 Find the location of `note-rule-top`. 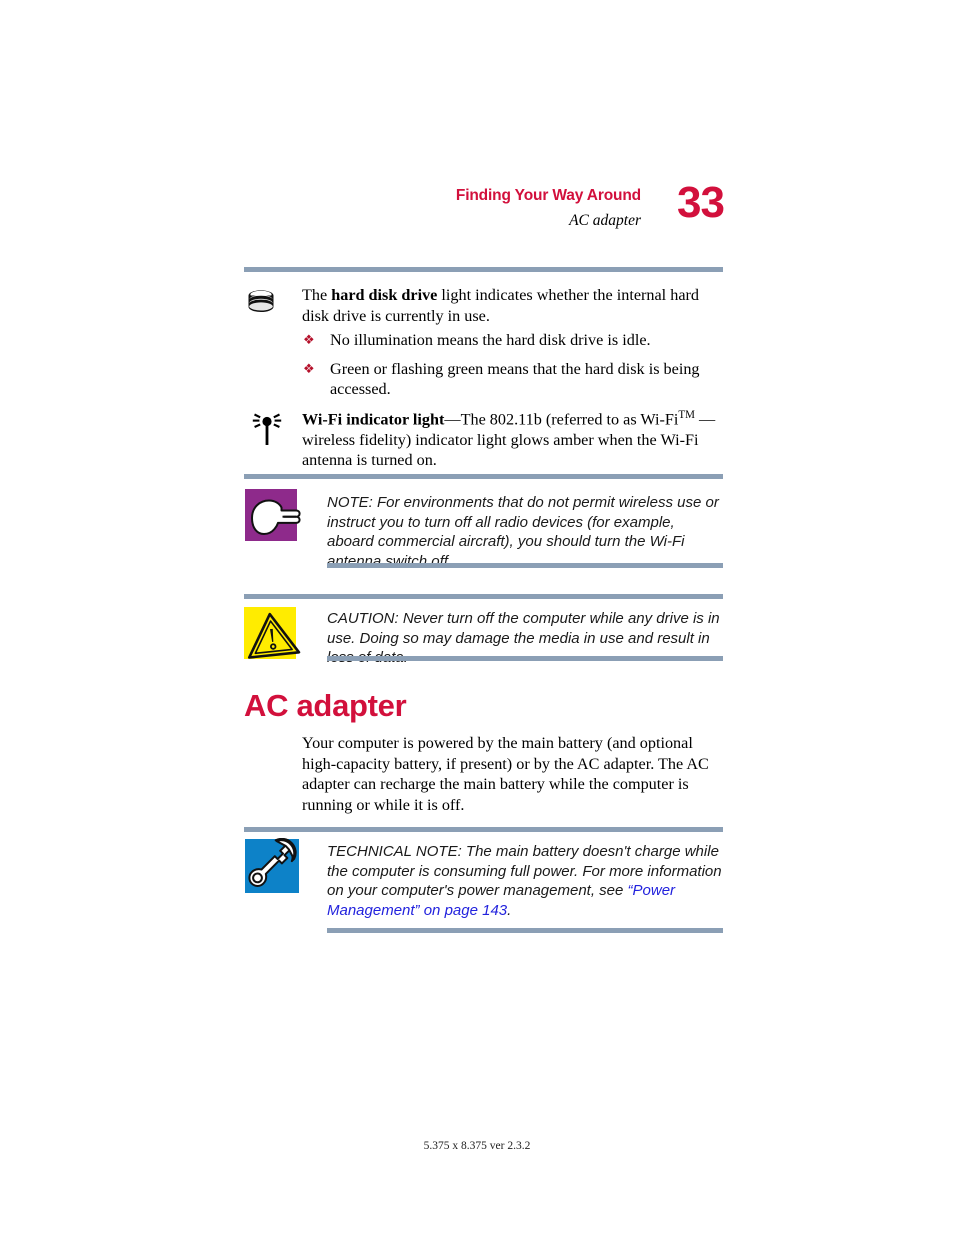

note-rule-top is located at coordinates (483, 476).